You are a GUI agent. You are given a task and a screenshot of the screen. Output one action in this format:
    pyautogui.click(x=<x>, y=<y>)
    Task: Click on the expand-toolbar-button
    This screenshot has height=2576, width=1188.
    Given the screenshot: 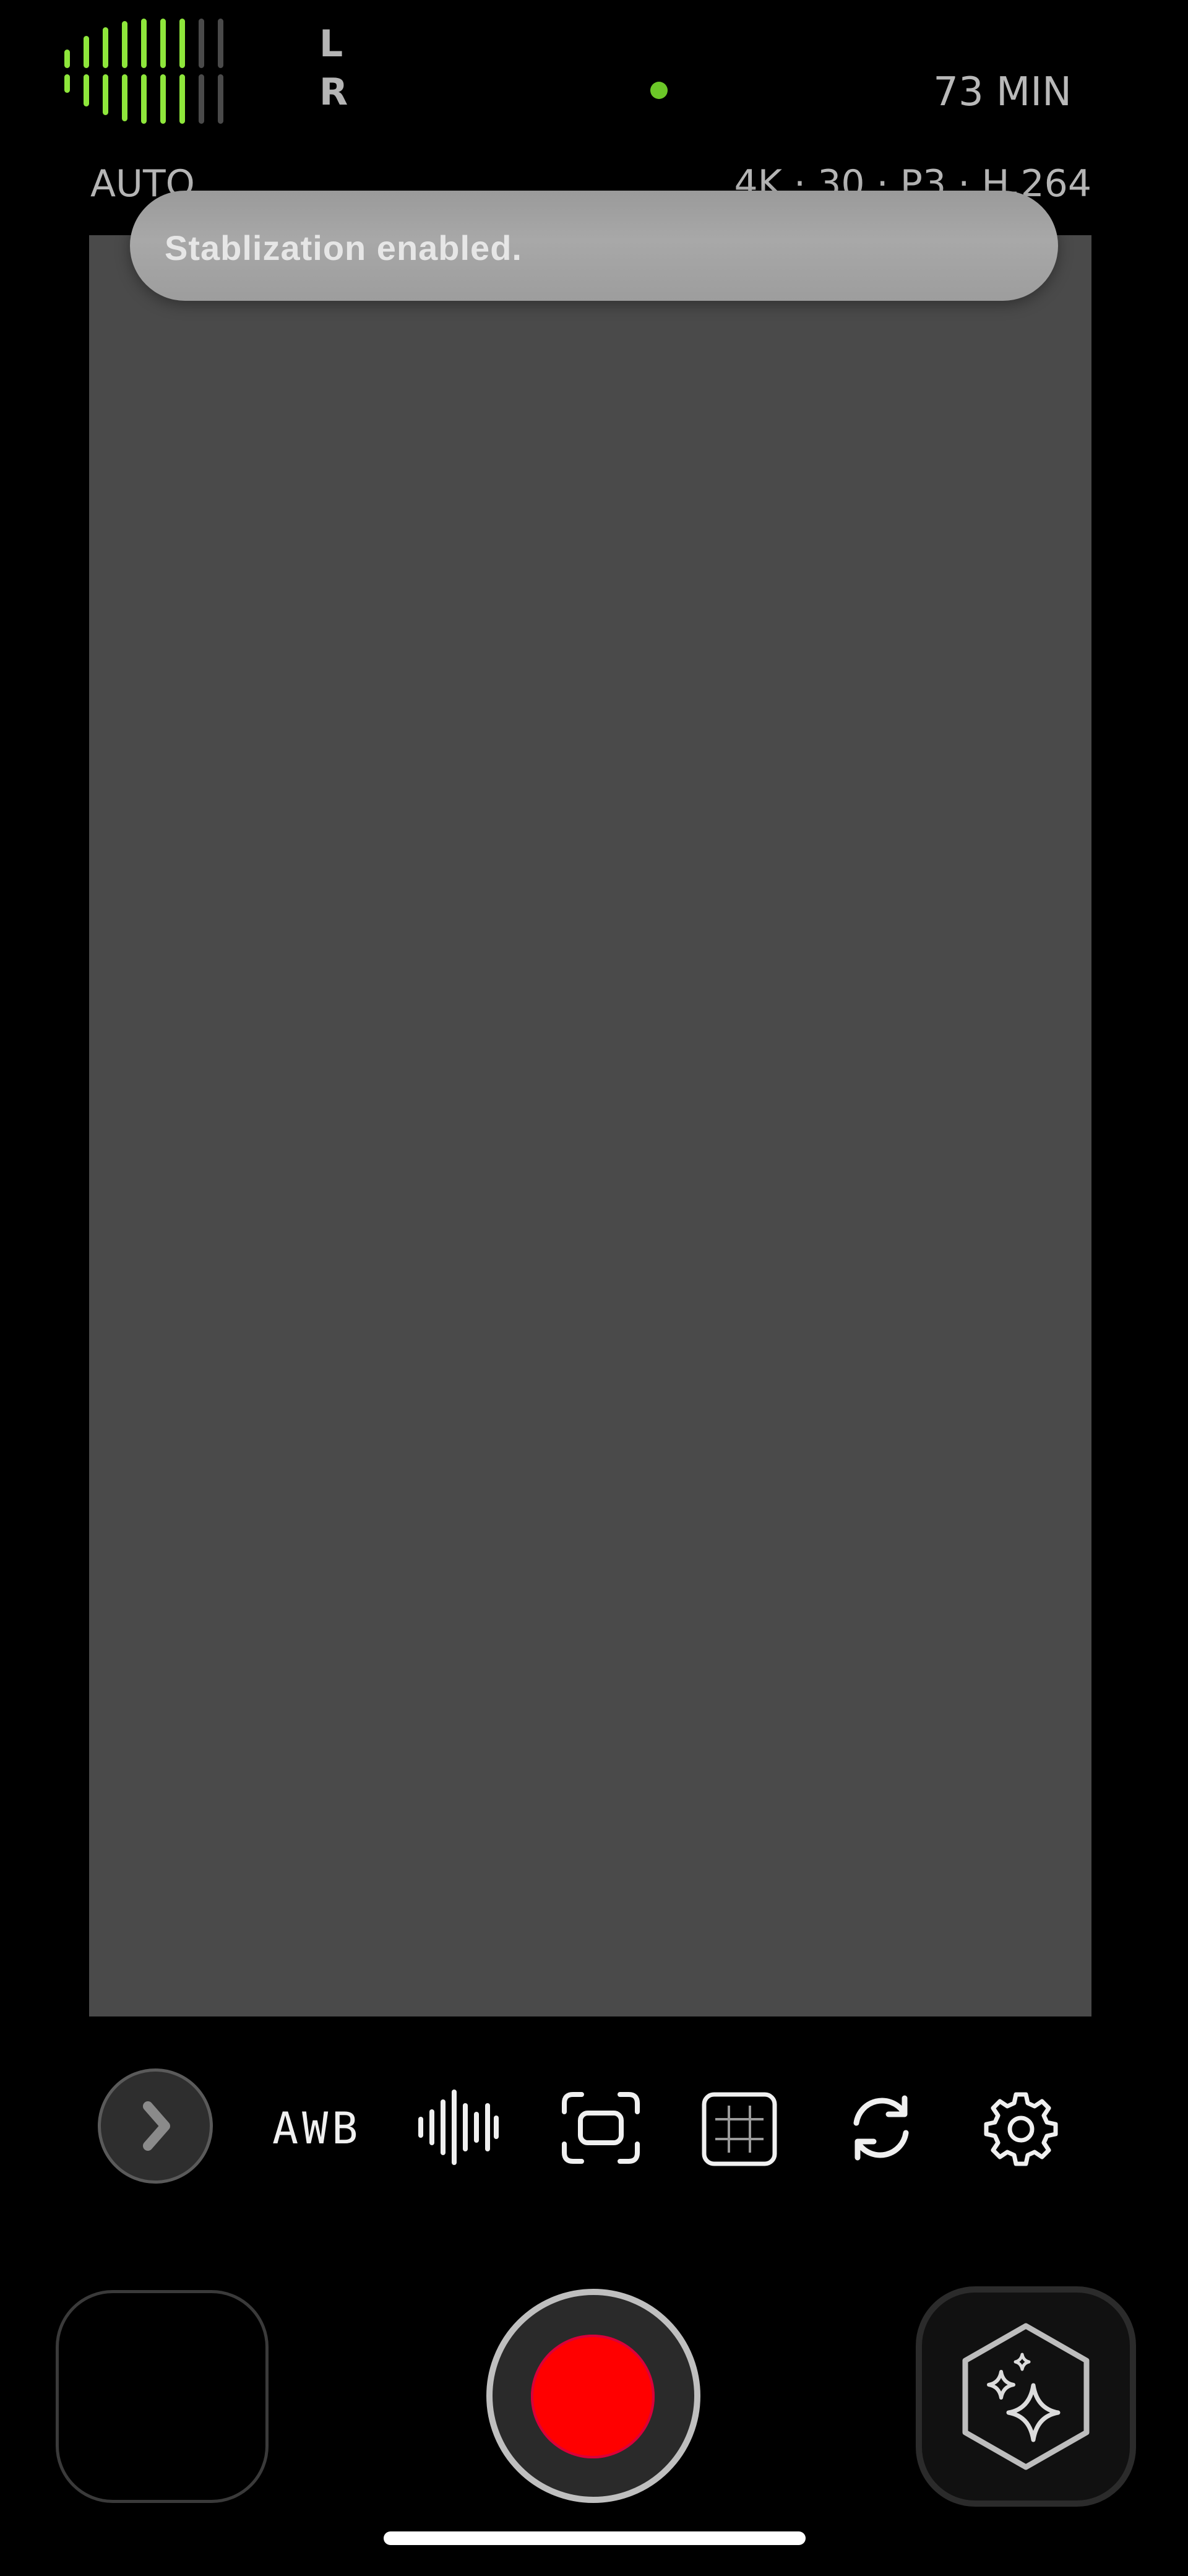 What is the action you would take?
    pyautogui.click(x=155, y=2126)
    